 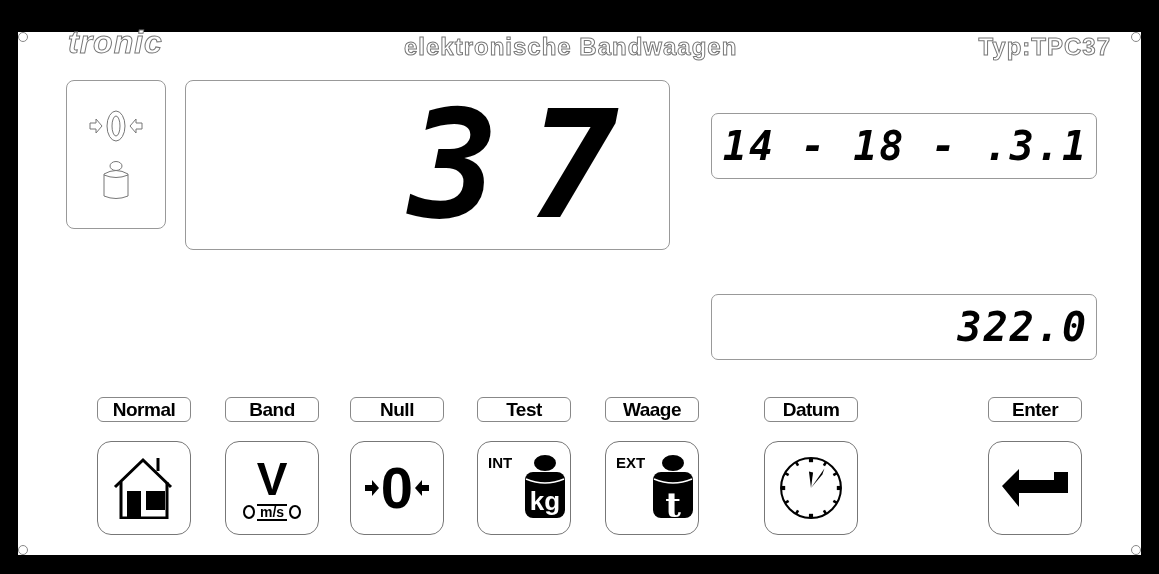 I want to click on key-label: Enter, so click(x=1035, y=409).